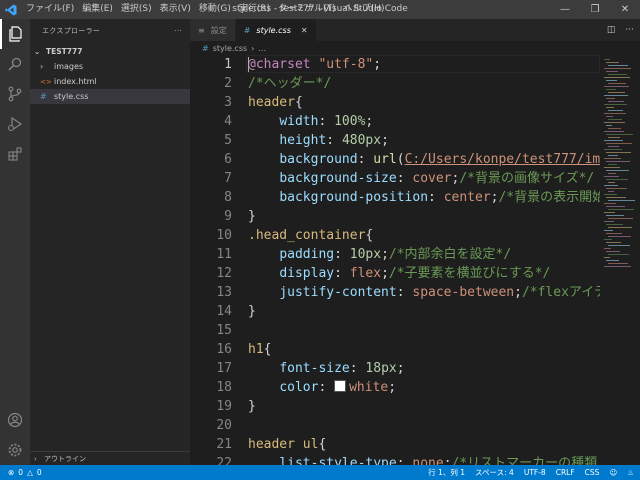 The width and height of the screenshot is (640, 480). Describe the element at coordinates (290, 83) in the screenshot. I see `code-token: /*ヘッダー*/` at that location.